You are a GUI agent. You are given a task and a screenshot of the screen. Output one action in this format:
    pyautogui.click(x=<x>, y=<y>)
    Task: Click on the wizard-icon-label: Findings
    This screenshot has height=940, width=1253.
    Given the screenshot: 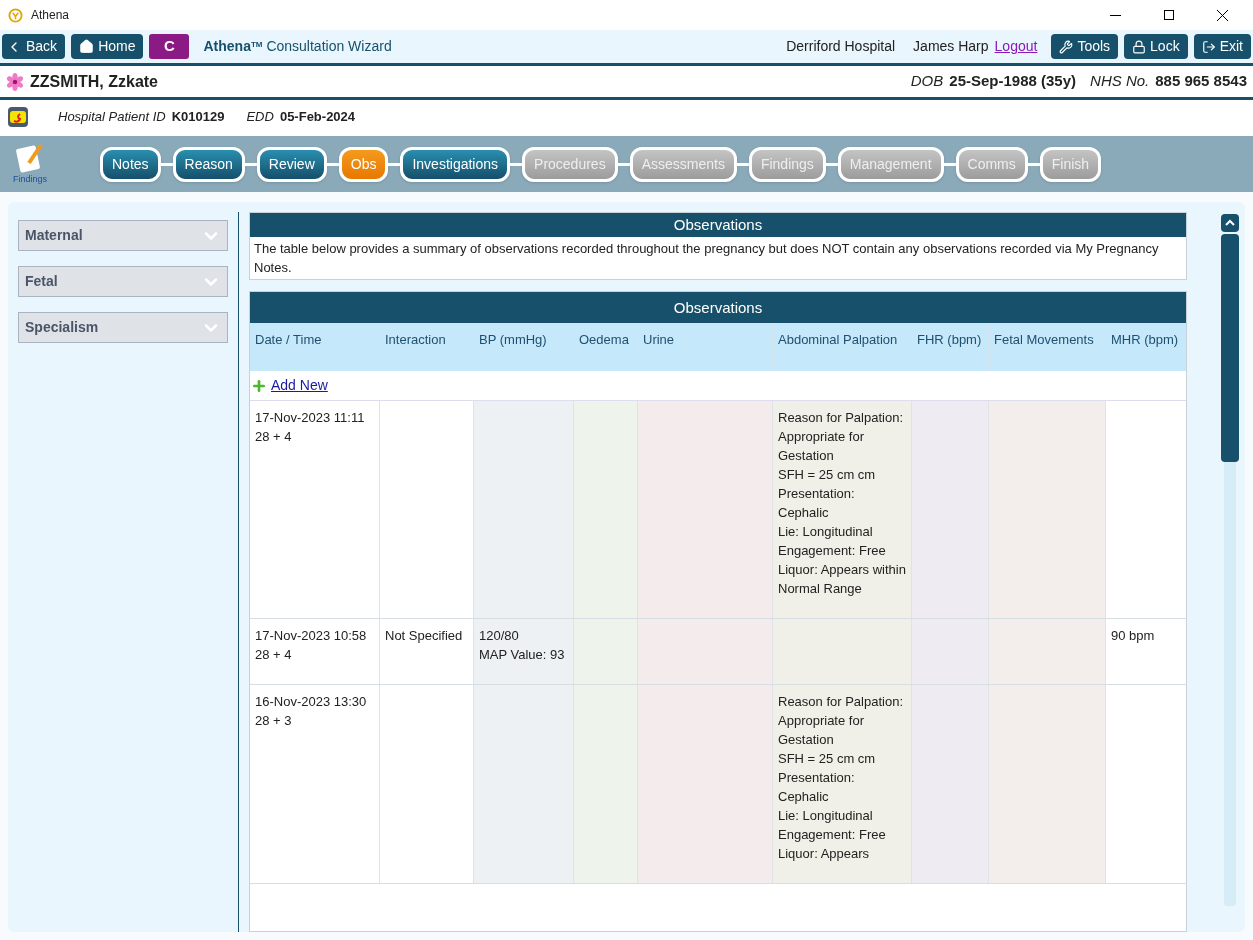 What is the action you would take?
    pyautogui.click(x=30, y=180)
    